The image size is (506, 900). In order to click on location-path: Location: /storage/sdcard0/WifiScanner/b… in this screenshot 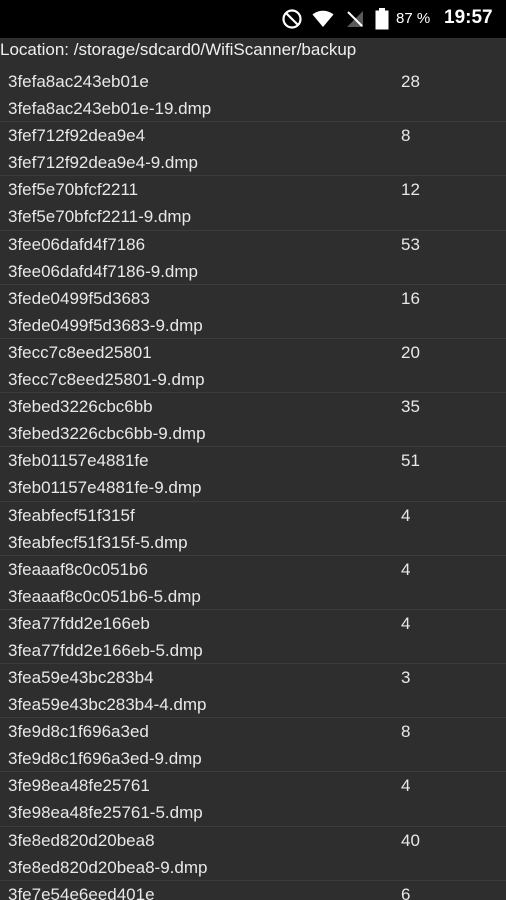, I will do `click(178, 49)`.